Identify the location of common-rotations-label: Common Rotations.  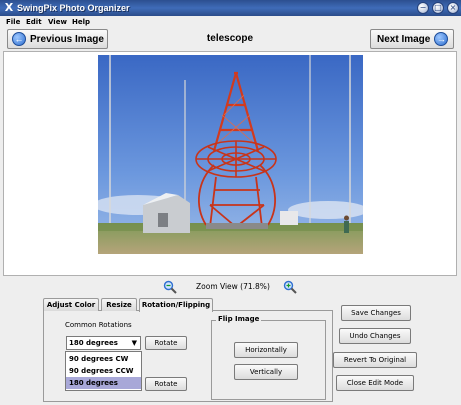
(98, 325).